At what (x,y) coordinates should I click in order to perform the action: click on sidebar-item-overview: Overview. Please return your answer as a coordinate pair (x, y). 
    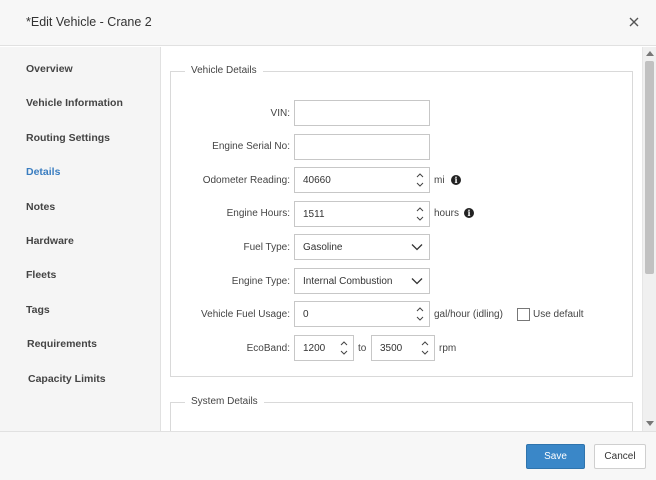
    Looking at the image, I should click on (49, 69).